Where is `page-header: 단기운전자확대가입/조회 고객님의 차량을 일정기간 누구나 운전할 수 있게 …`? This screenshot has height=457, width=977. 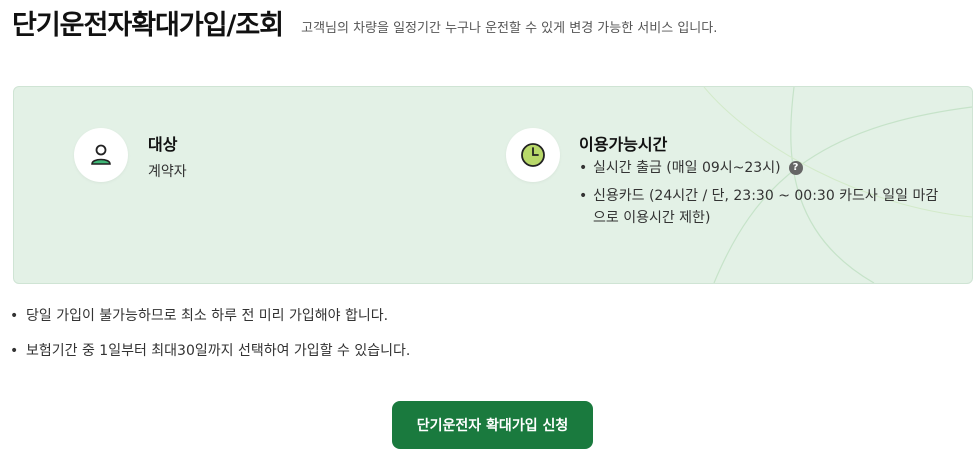
page-header: 단기운전자확대가입/조회 고객님의 차량을 일정기간 누구나 운전할 수 있게 … is located at coordinates (364, 26).